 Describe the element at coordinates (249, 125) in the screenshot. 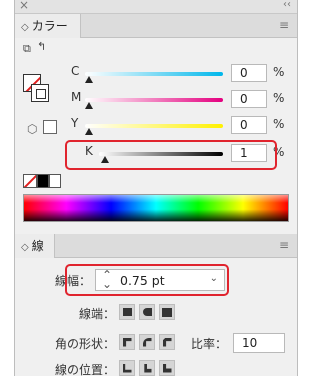

I see `y-value-input: 0` at that location.